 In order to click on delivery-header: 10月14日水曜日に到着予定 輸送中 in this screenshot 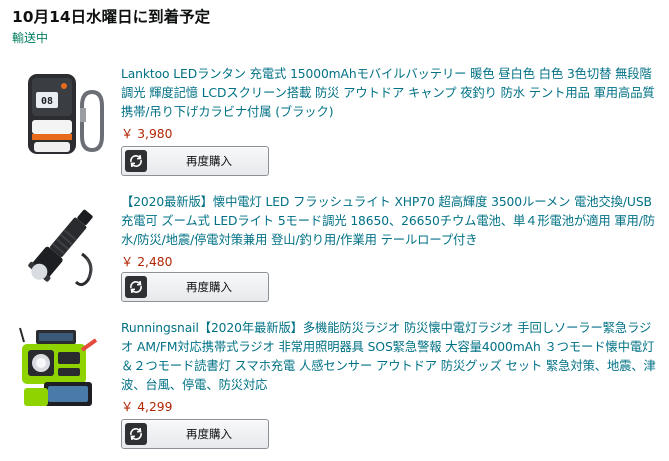, I will do `click(111, 26)`.